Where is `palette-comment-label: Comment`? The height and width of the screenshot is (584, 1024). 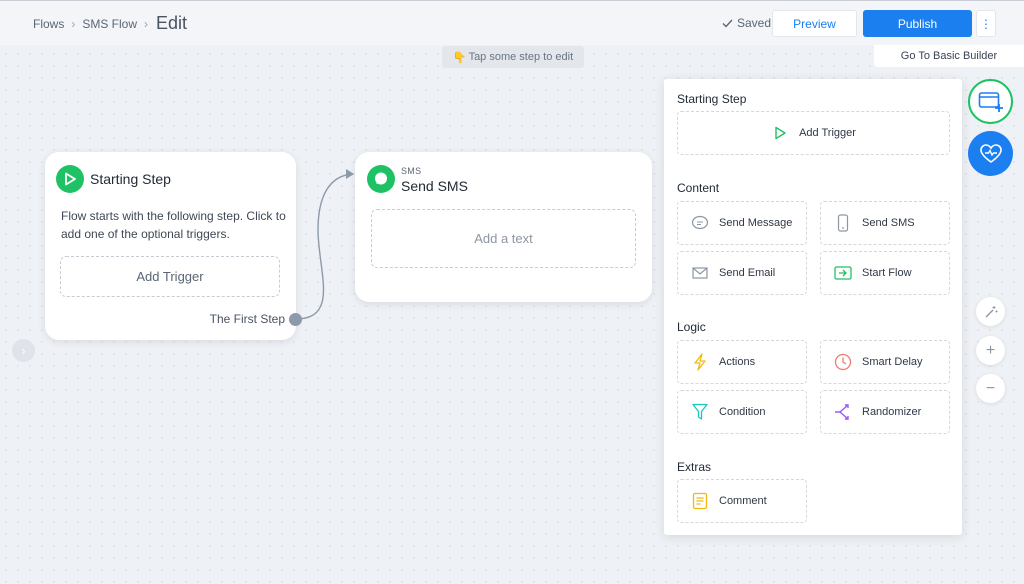
palette-comment-label: Comment is located at coordinates (743, 501).